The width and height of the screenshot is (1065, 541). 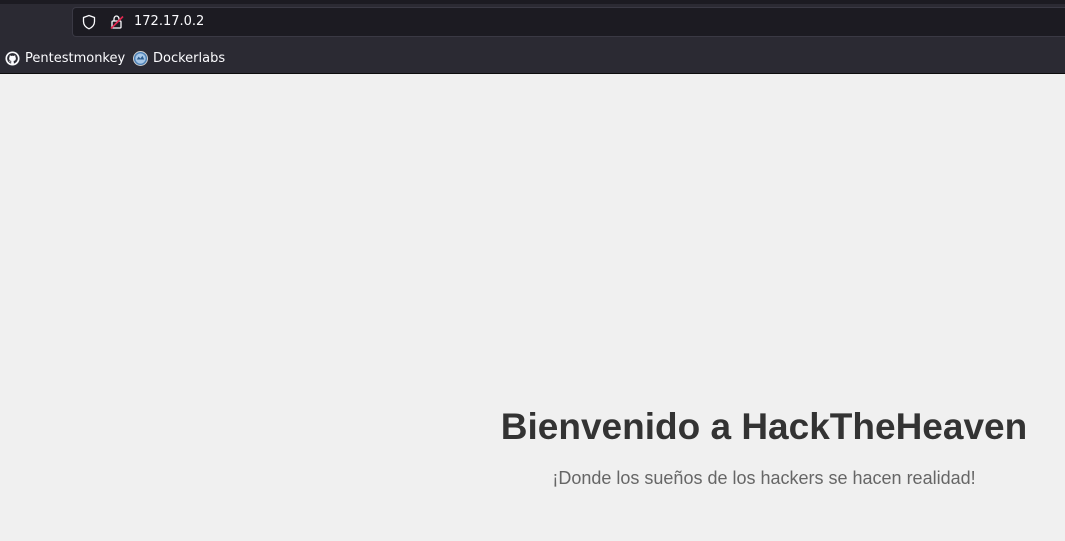 I want to click on url-bar: 172.17.0.2, so click(x=568, y=22).